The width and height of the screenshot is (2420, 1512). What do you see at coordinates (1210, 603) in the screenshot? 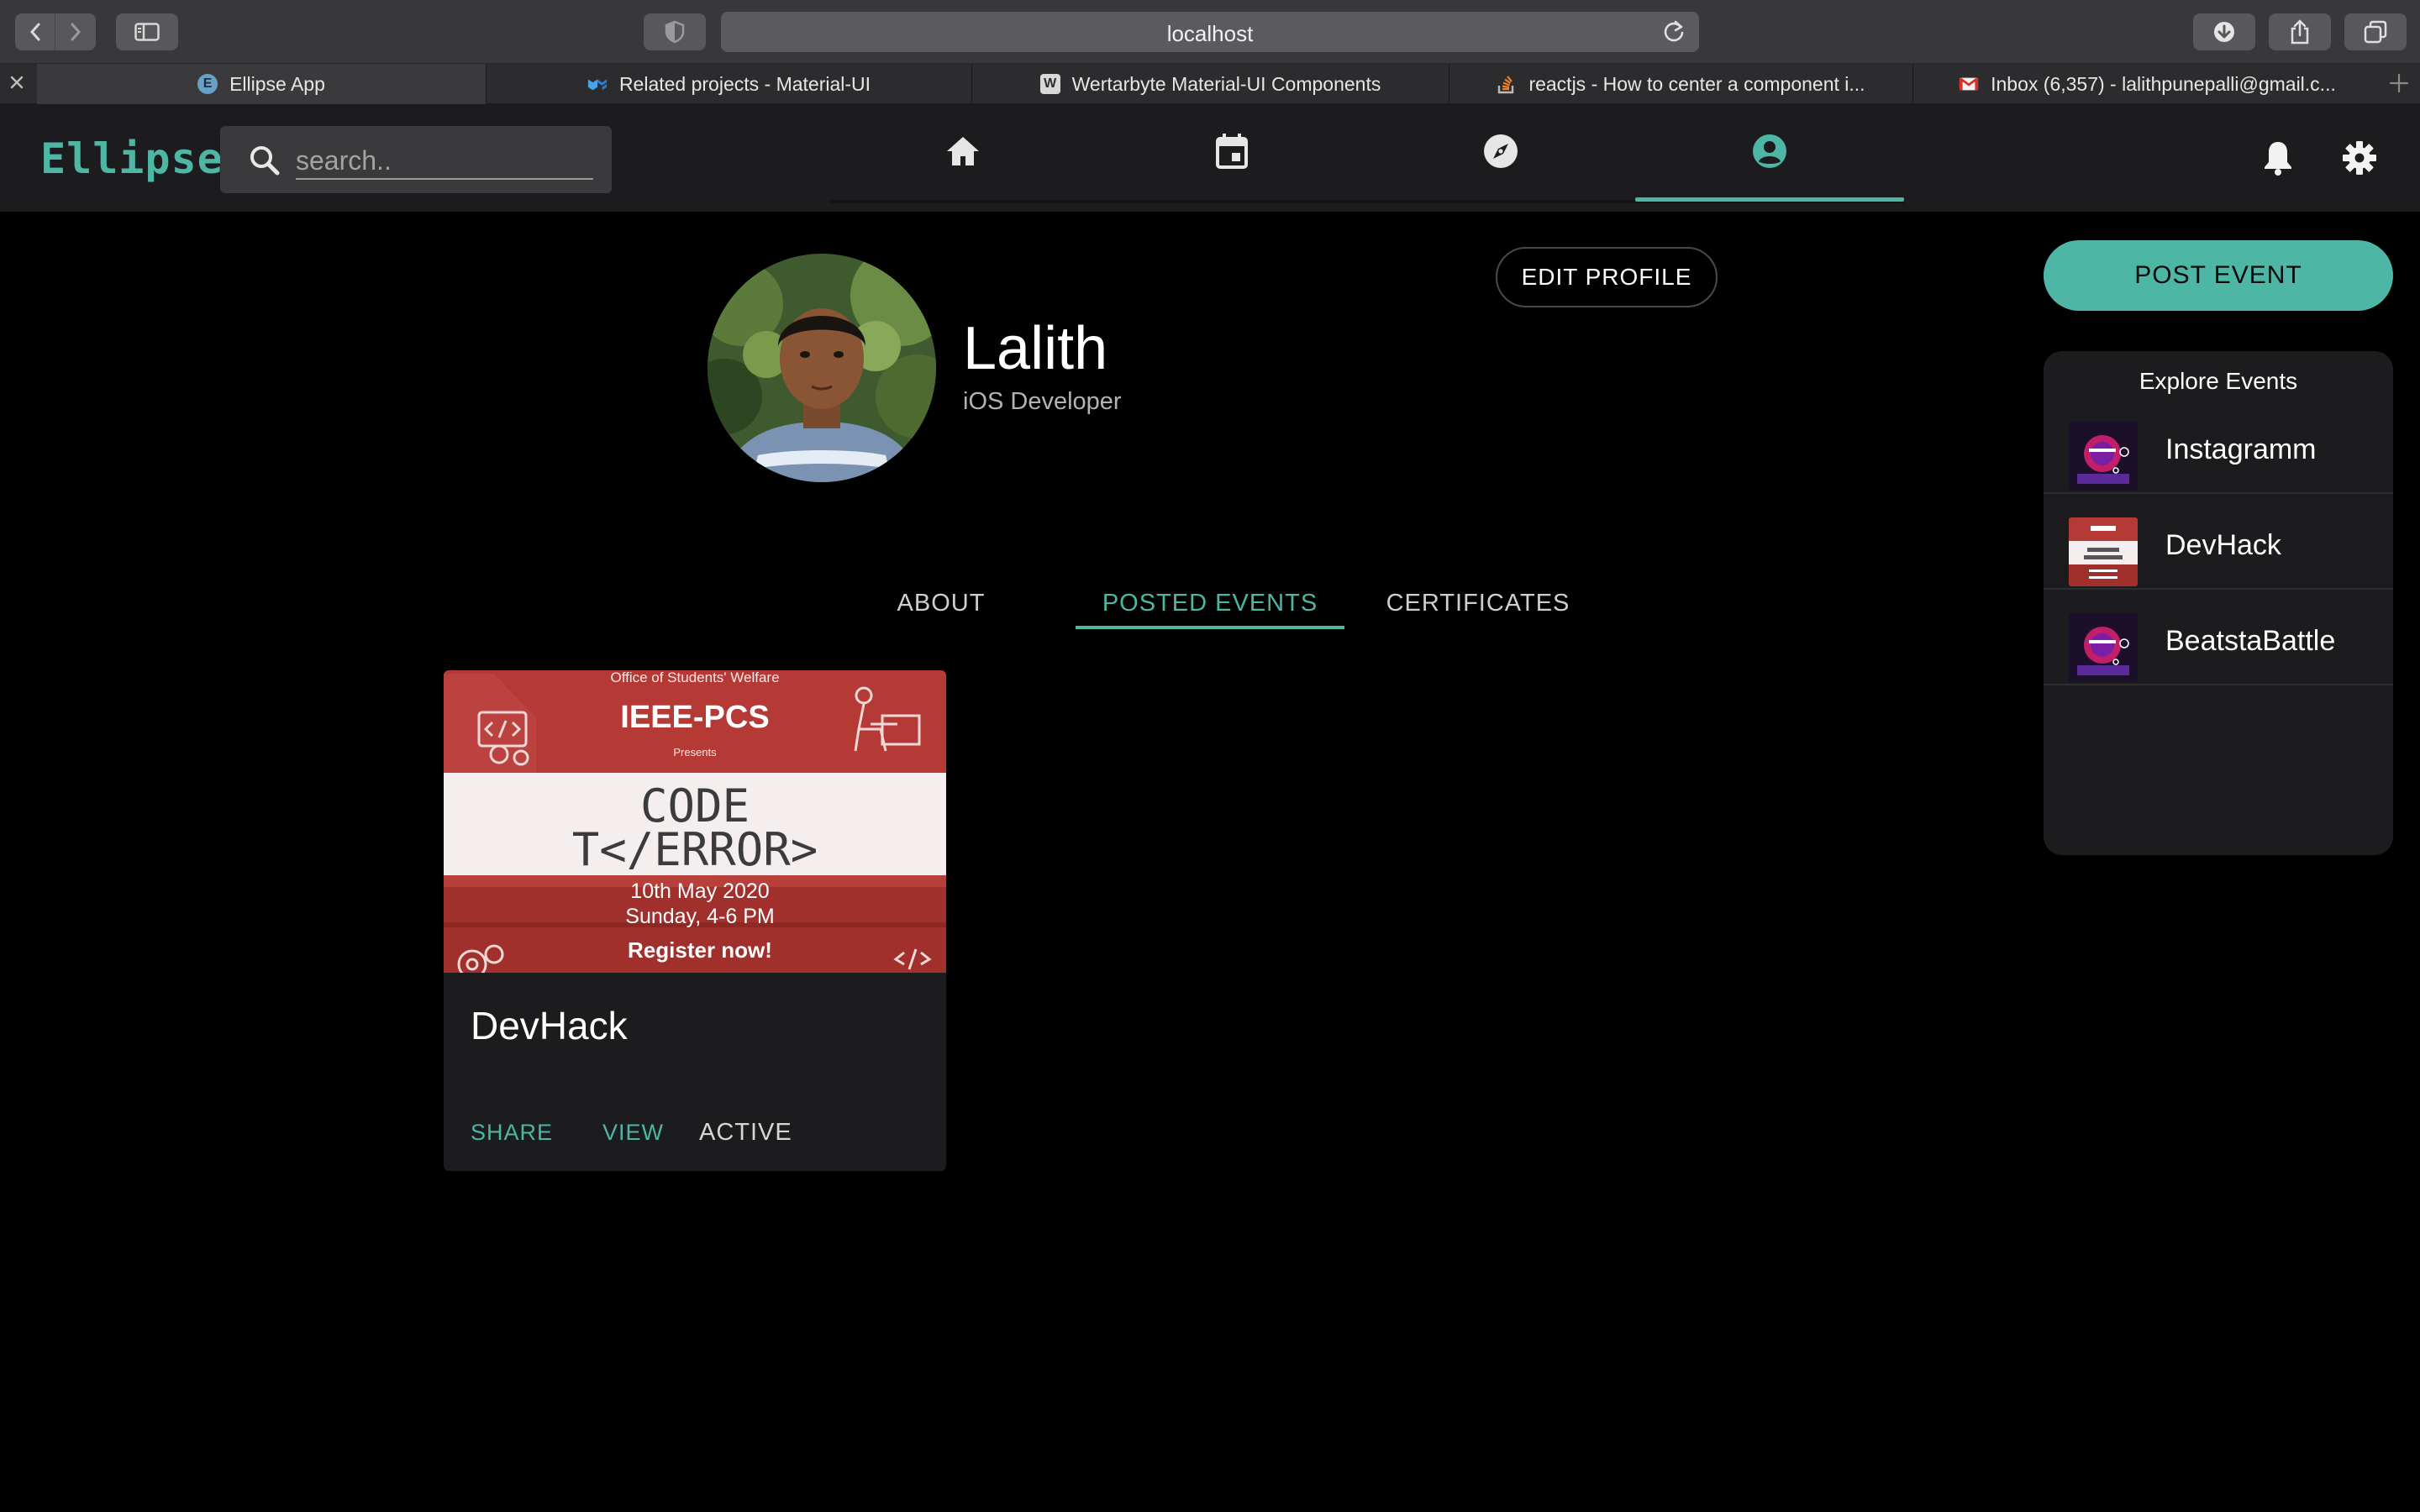
I see `tab-posted-events: POSTED EVENTS` at bounding box center [1210, 603].